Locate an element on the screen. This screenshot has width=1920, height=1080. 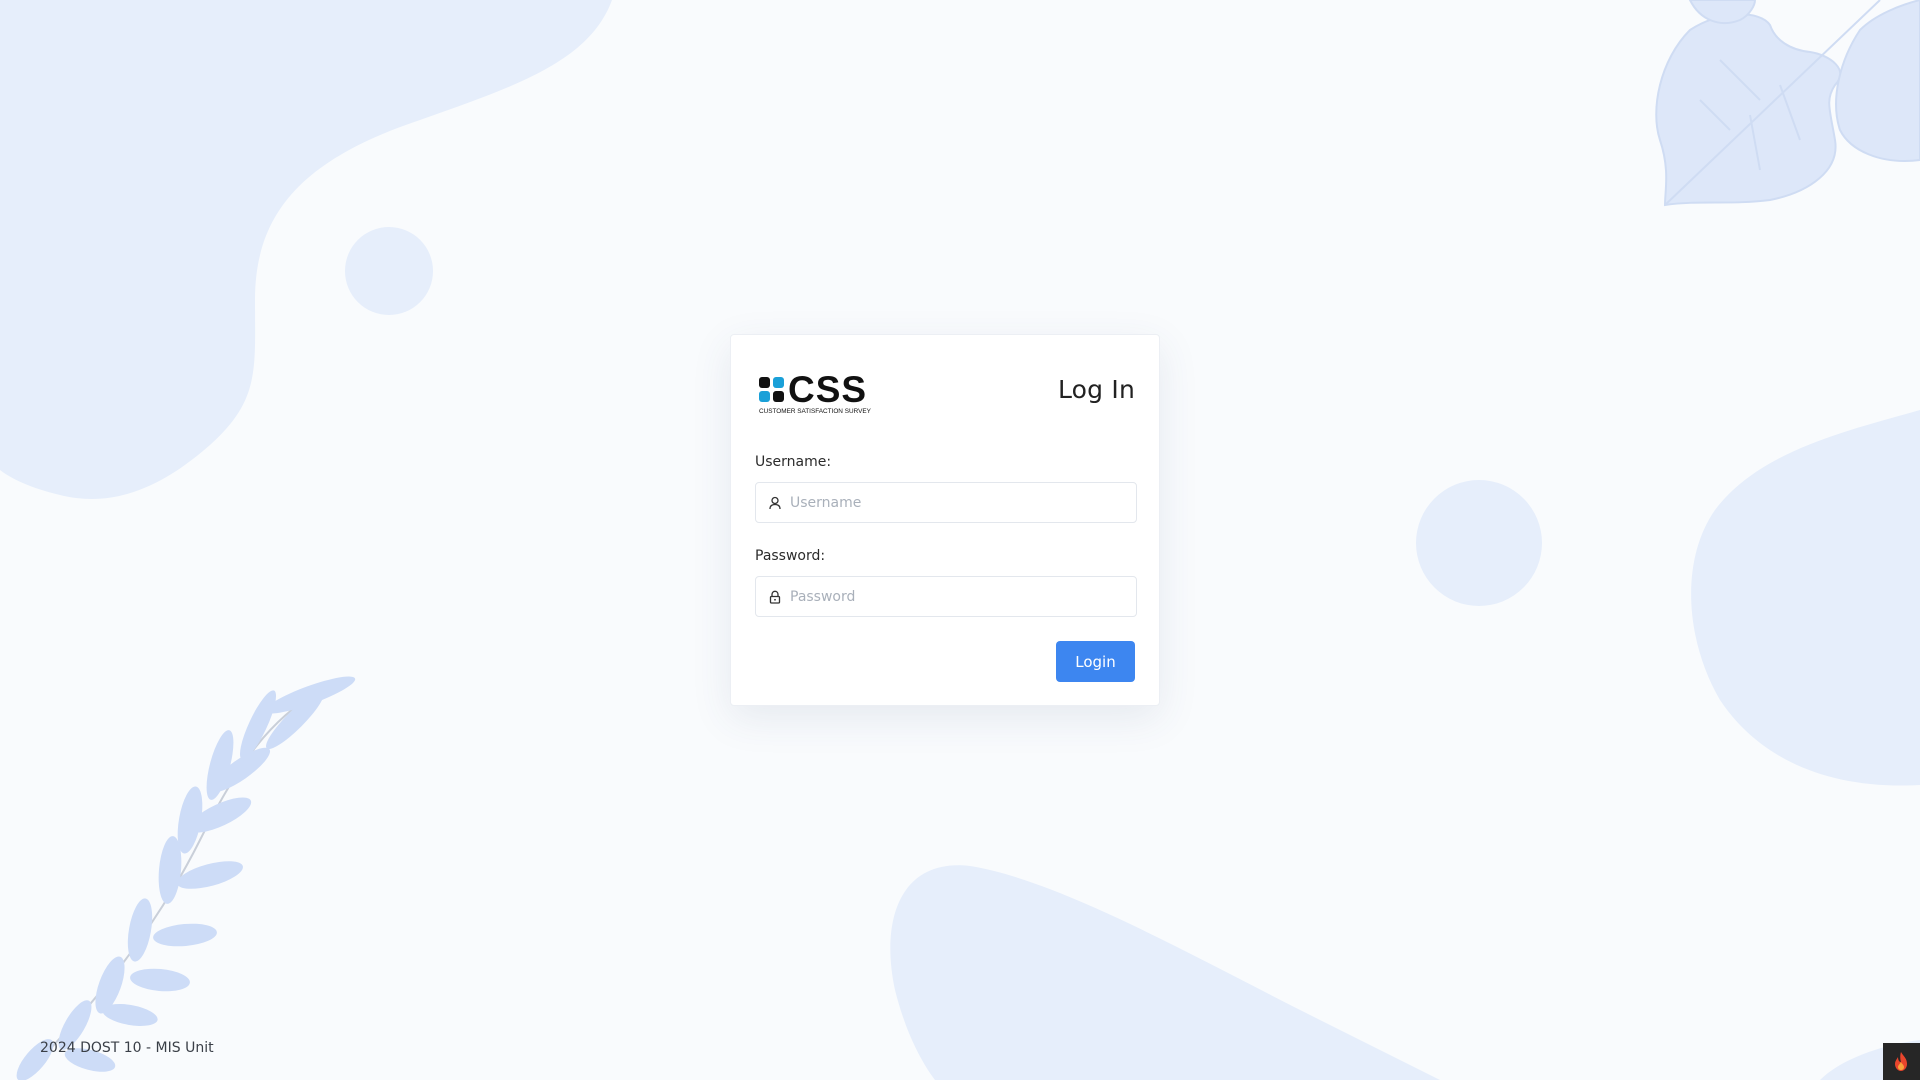
page-title: Log In is located at coordinates (1096, 389).